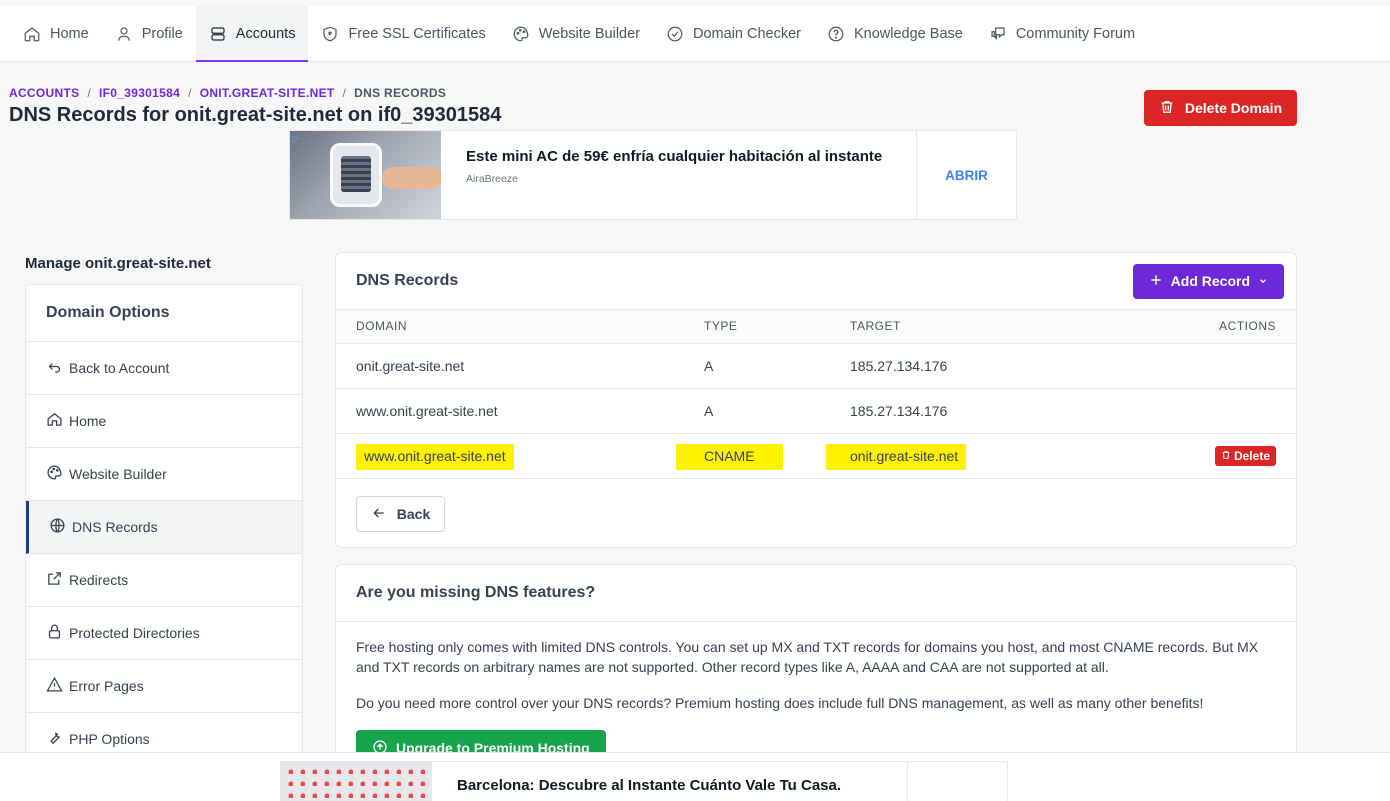 This screenshot has width=1390, height=801. I want to click on server-icon, so click(218, 34).